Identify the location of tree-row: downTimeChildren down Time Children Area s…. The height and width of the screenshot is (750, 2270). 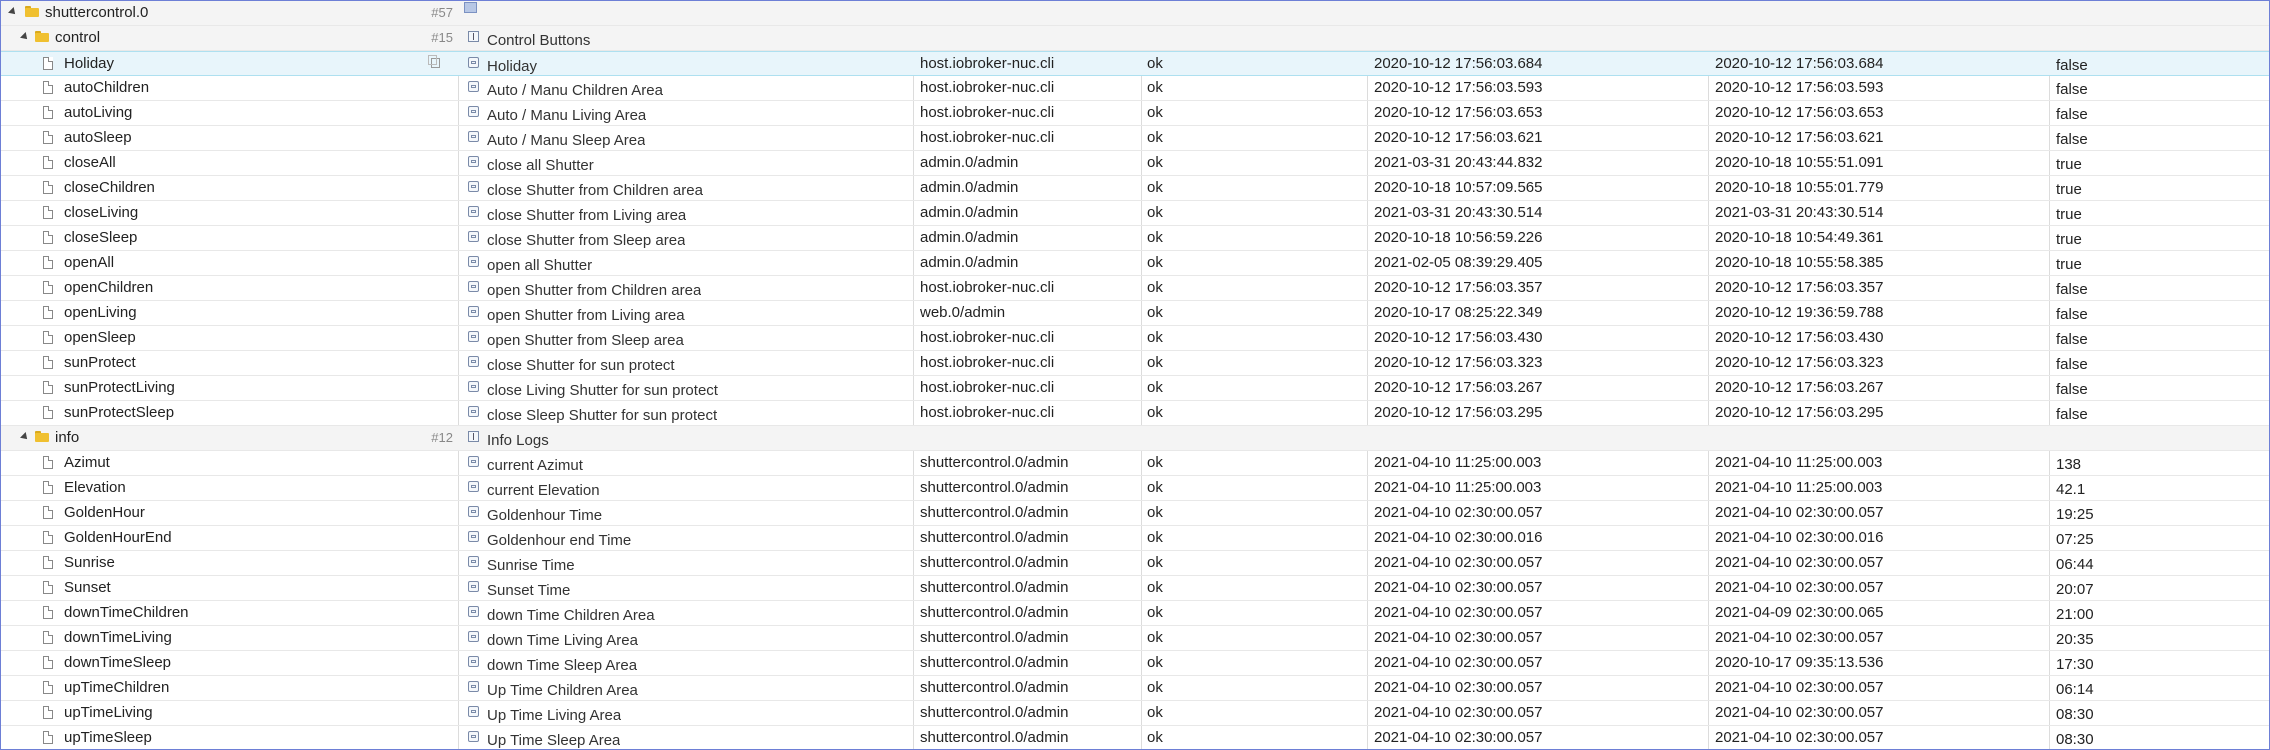
(1135, 613).